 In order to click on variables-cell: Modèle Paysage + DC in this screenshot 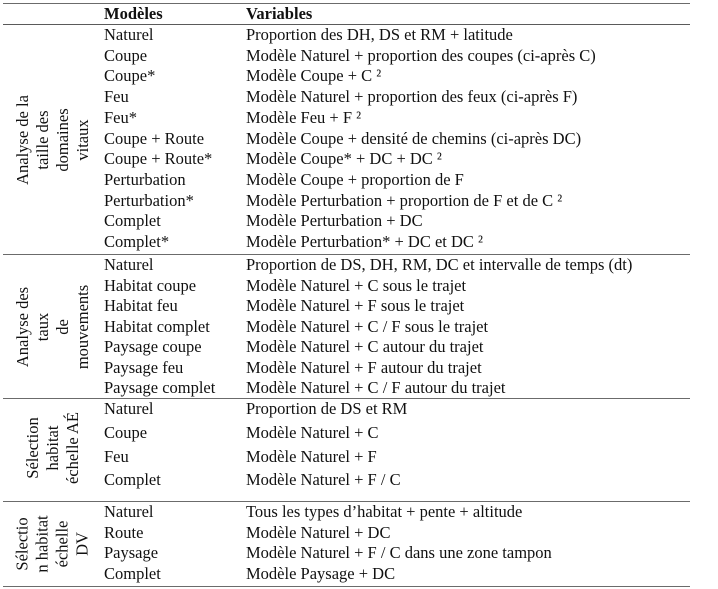, I will do `click(321, 574)`.